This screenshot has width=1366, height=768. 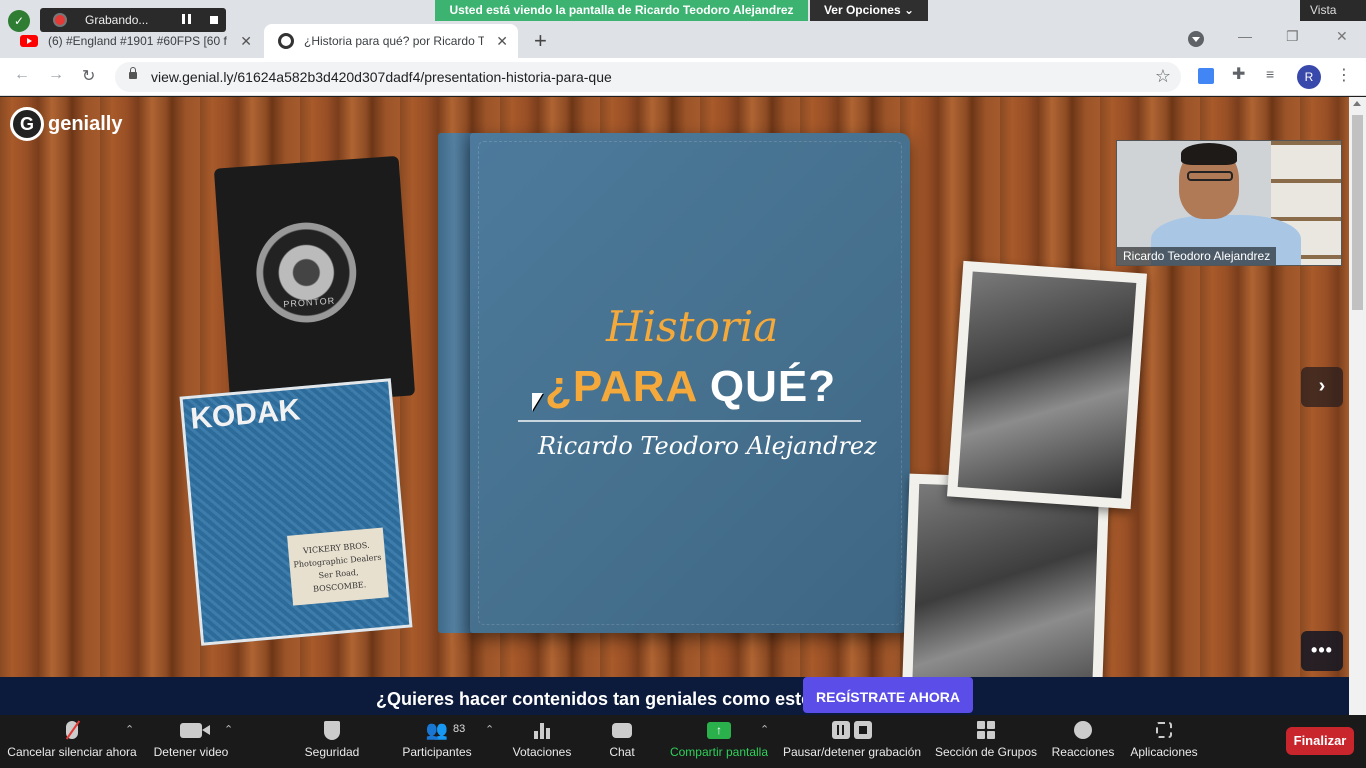 What do you see at coordinates (537, 402) in the screenshot?
I see `mouse-cursor-icon` at bounding box center [537, 402].